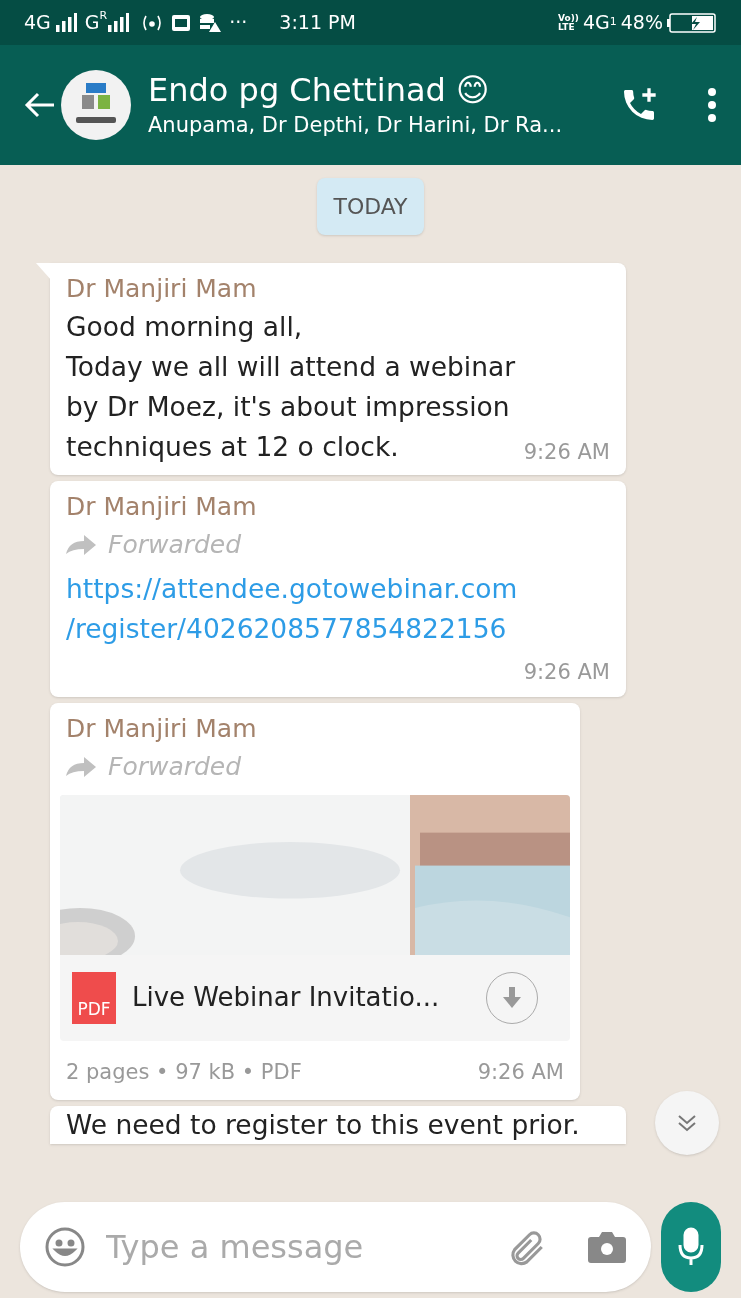 This screenshot has height=1298, width=741. What do you see at coordinates (305, 1246) in the screenshot?
I see `message-field: Type a message` at bounding box center [305, 1246].